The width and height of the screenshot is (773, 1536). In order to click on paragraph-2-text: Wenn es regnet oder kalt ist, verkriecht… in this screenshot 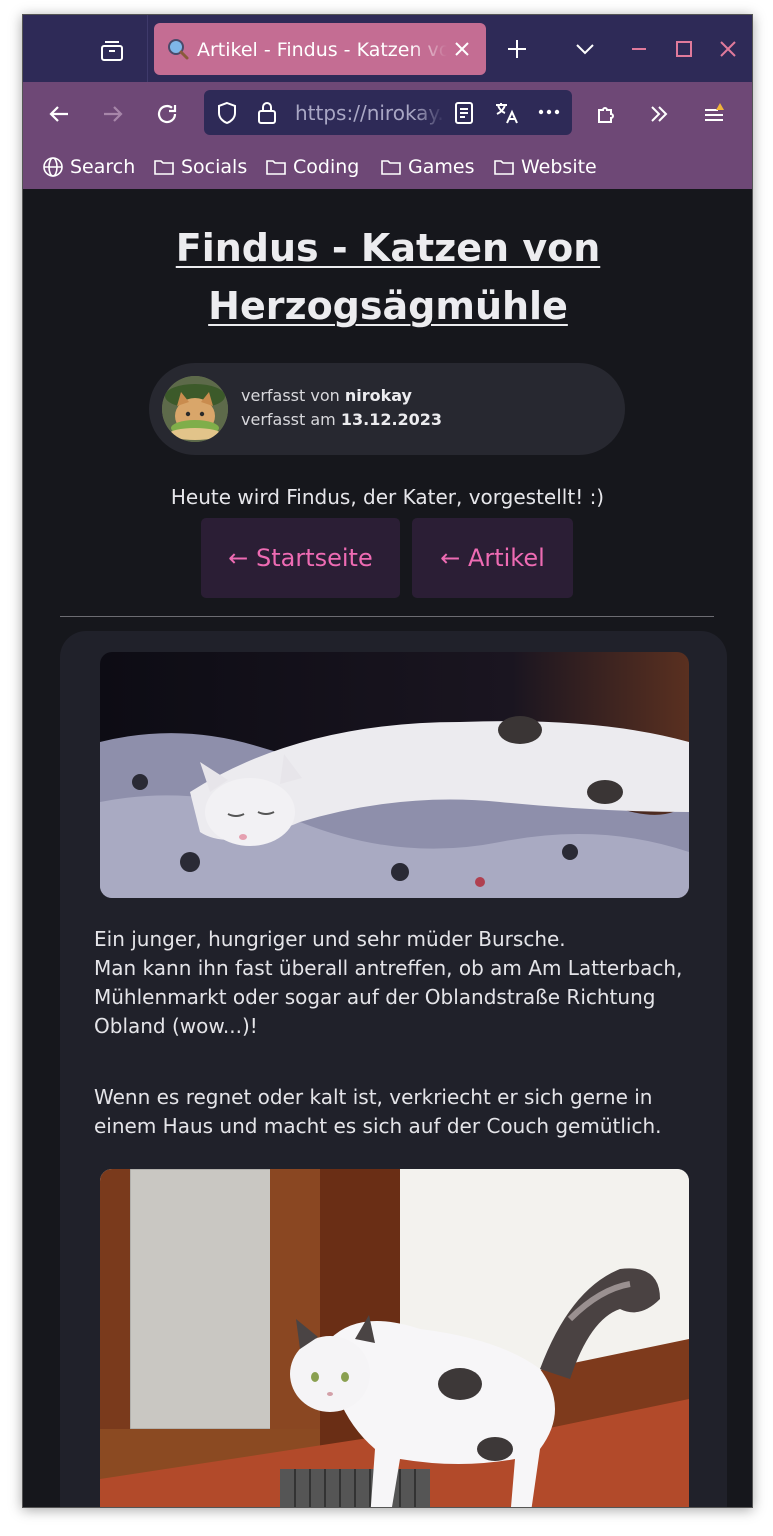, I will do `click(378, 1111)`.